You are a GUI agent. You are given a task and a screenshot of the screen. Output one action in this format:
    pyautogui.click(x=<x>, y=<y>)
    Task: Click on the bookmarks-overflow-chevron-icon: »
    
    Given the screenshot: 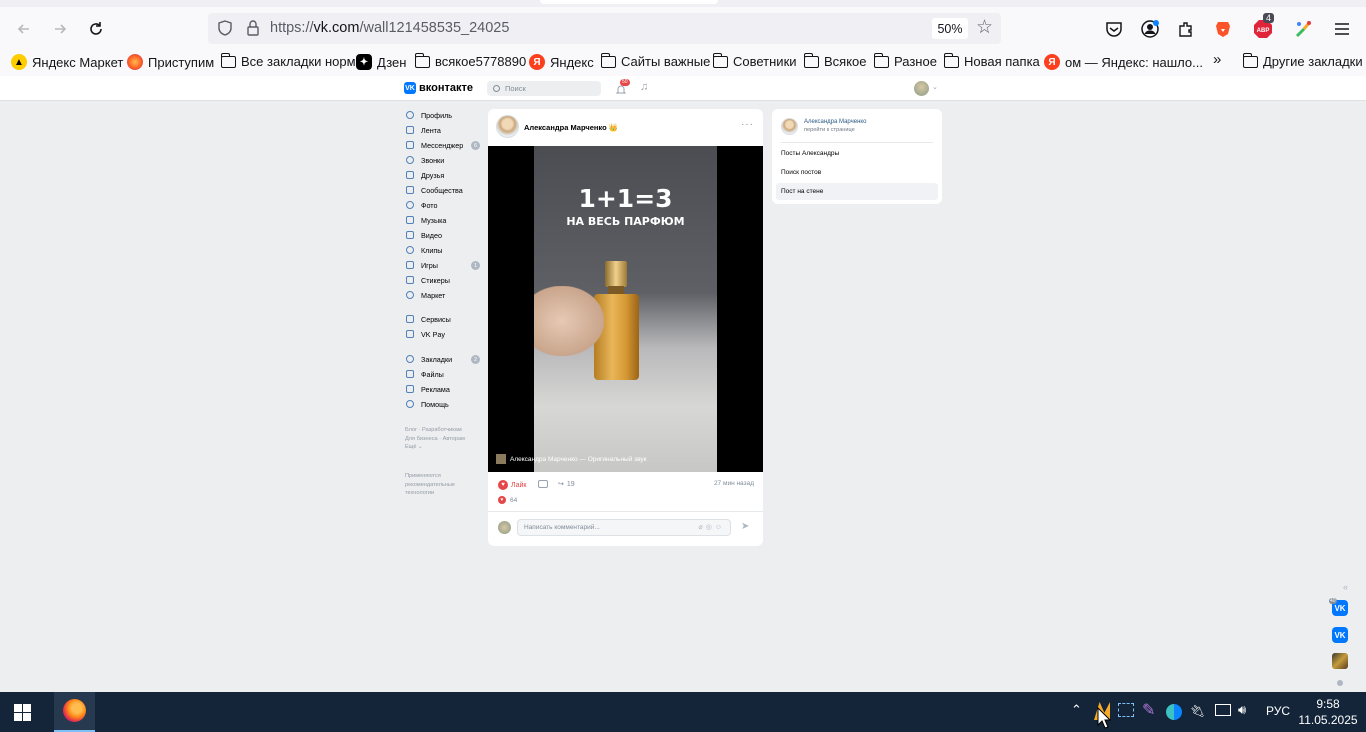 What is the action you would take?
    pyautogui.click(x=1217, y=59)
    